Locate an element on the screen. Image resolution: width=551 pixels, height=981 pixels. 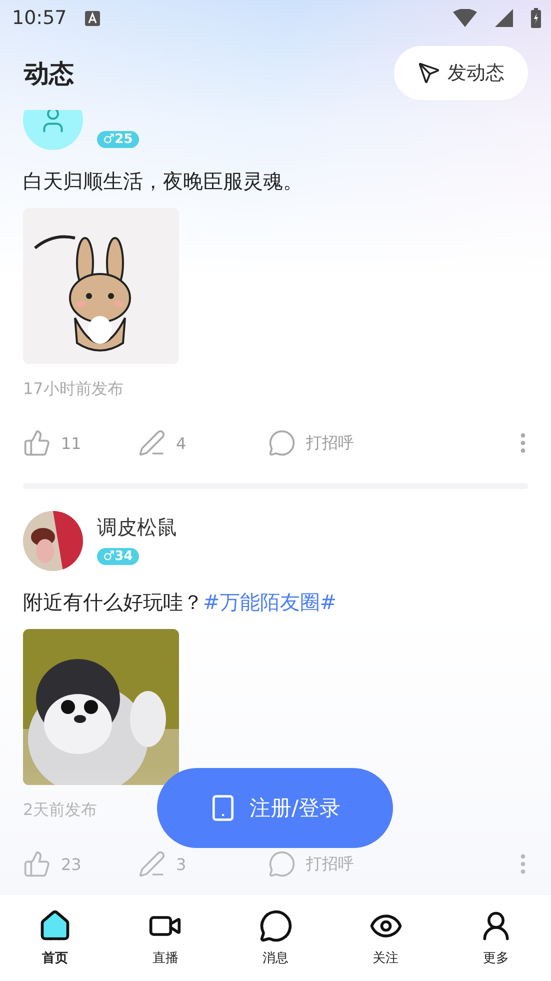
nav-tab: 更多 is located at coordinates (495, 938).